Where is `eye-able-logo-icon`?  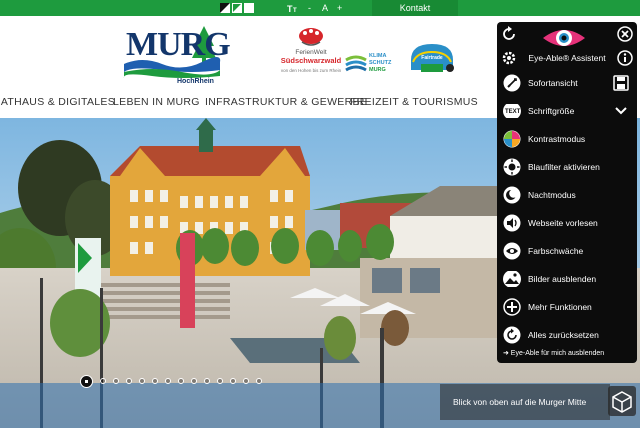
eye-able-logo-icon is located at coordinates (564, 38).